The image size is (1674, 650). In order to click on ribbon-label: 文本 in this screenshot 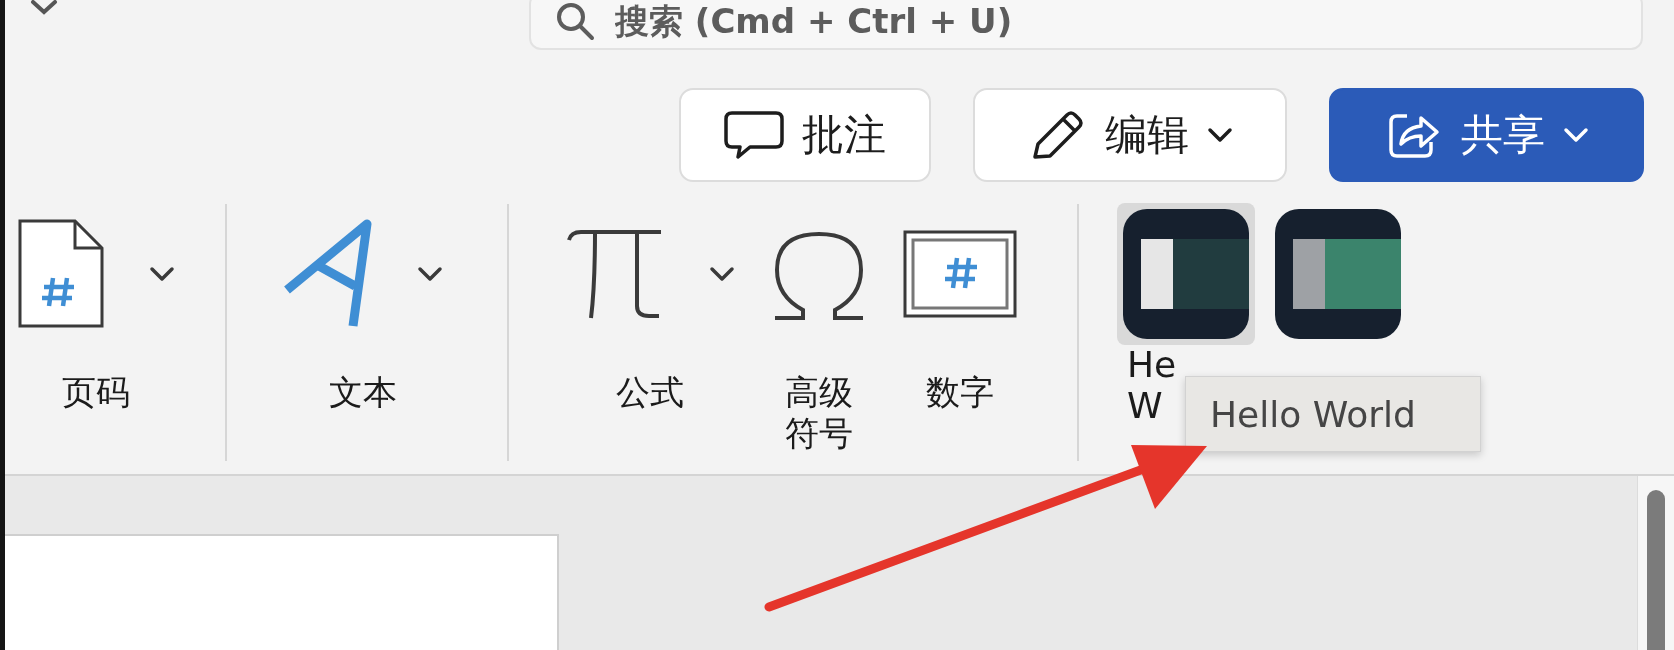, I will do `click(363, 392)`.